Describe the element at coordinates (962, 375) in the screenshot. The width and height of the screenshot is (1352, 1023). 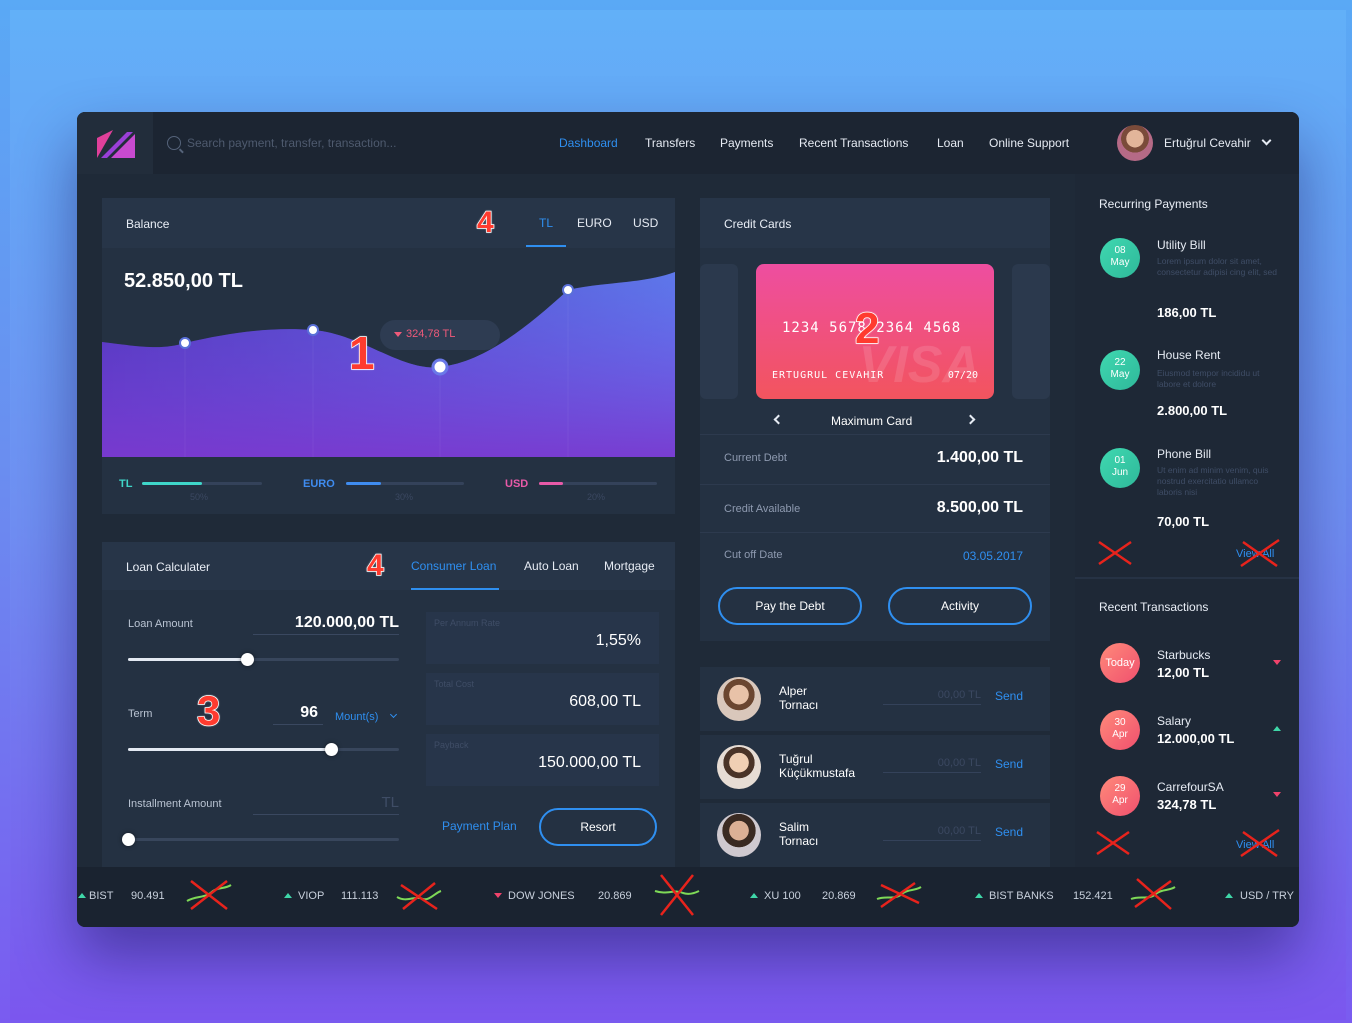
I see `card-expiry: 07/20` at that location.